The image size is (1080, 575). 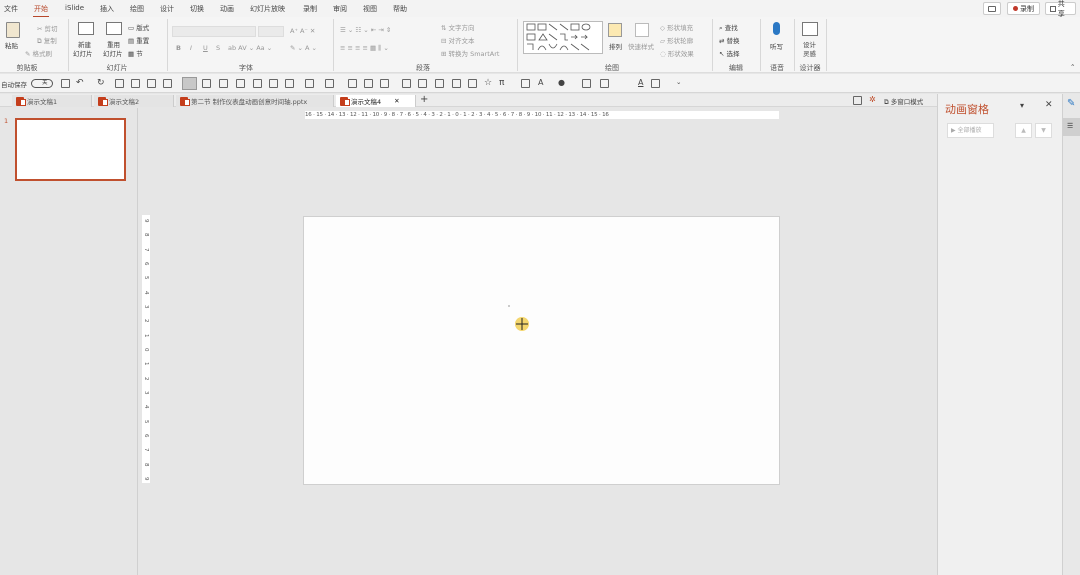 What do you see at coordinates (101, 83) in the screenshot?
I see `redo-icon: ↻` at bounding box center [101, 83].